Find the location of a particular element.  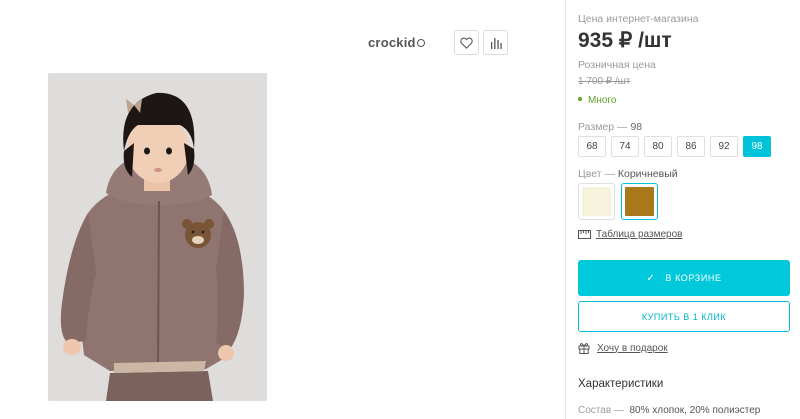

size-selector: 68 74 80 86 92 98 is located at coordinates (677, 146).